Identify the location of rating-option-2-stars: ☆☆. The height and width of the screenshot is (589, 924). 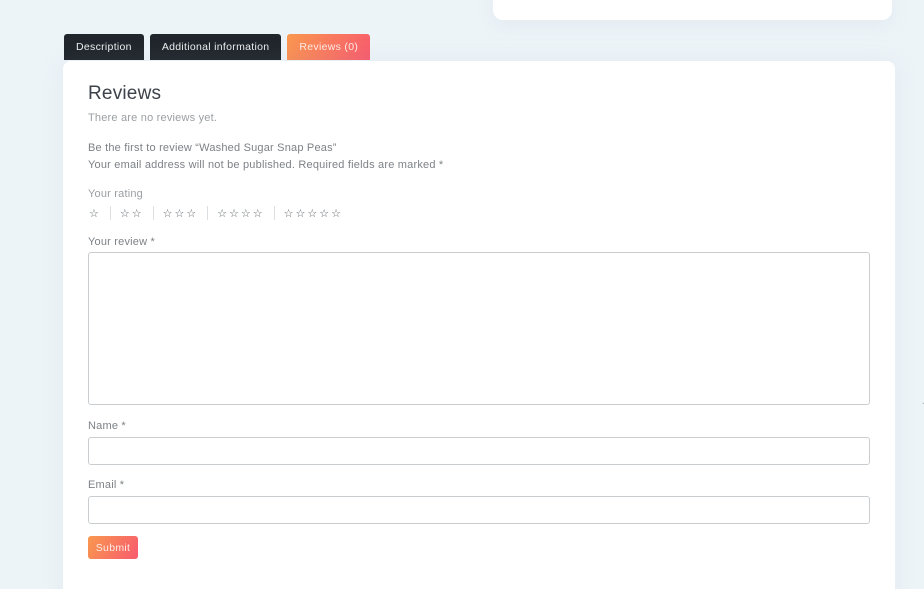
(132, 213).